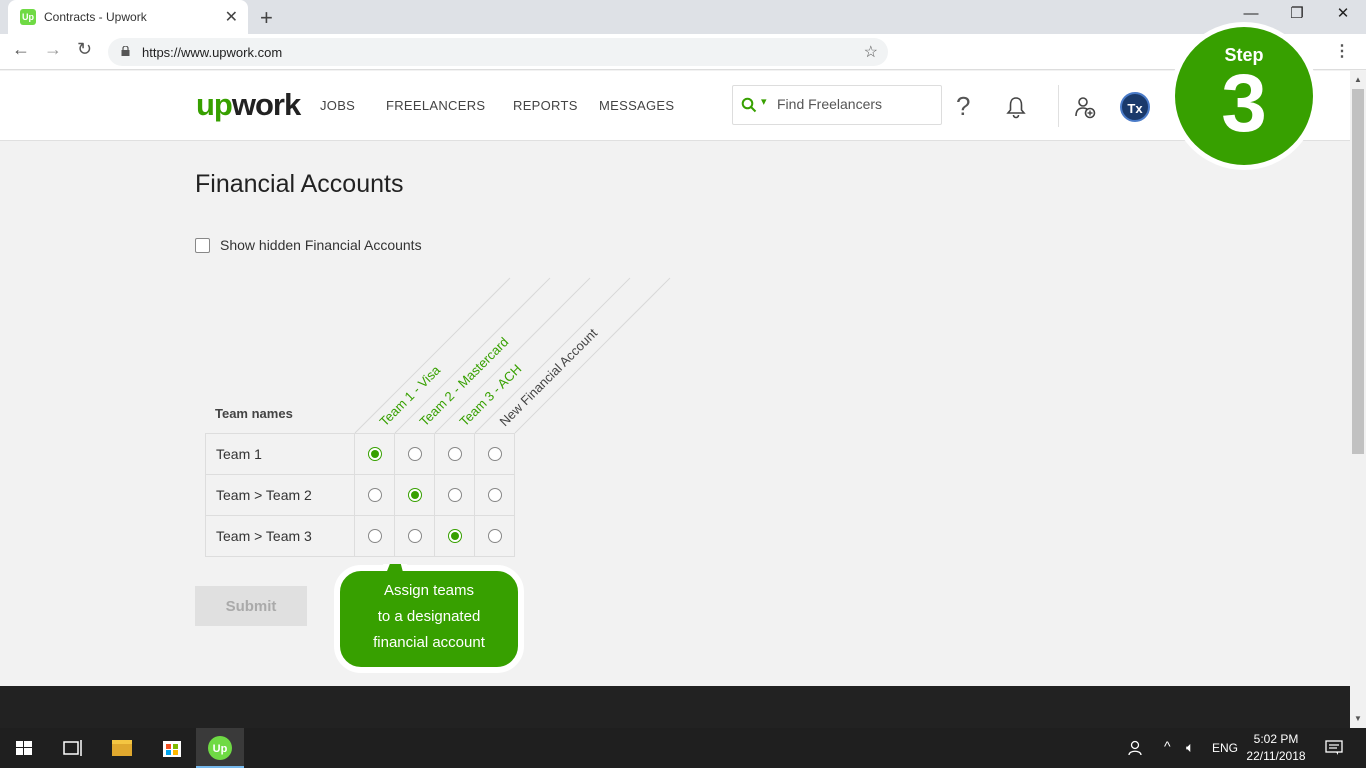 The image size is (1366, 768). I want to click on close-window-icon: ✕, so click(1343, 15).